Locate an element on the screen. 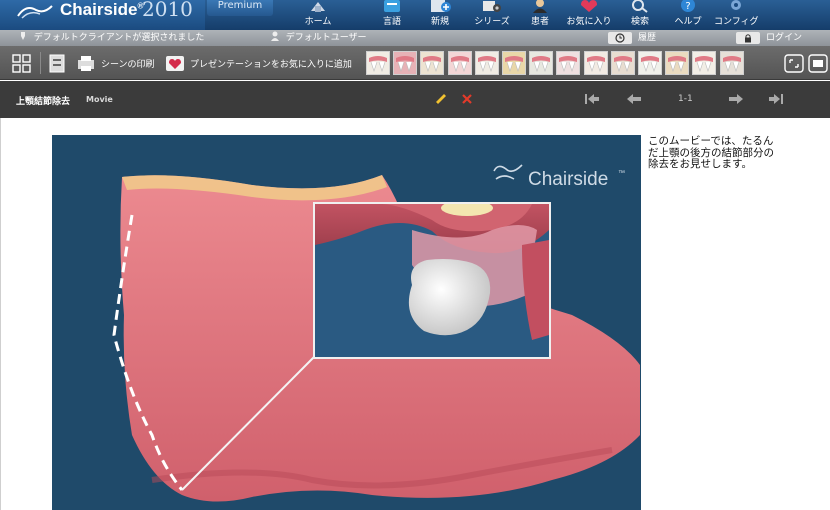 The image size is (830, 510). page-indicator: 1-1 is located at coordinates (685, 99).